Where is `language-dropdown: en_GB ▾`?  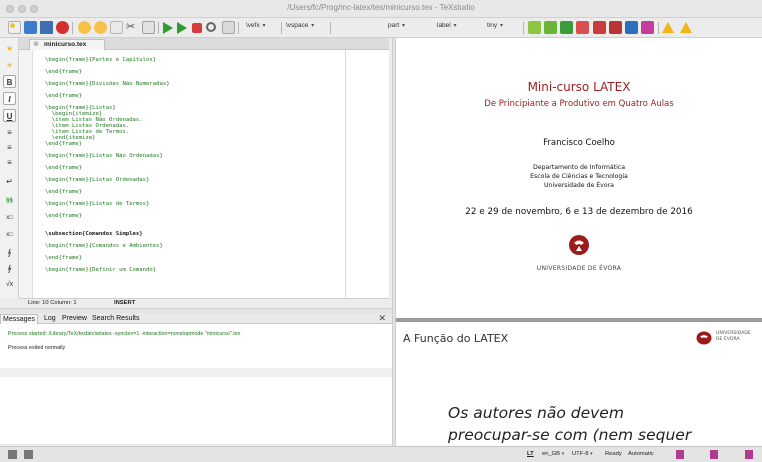 language-dropdown: en_GB ▾ is located at coordinates (553, 454).